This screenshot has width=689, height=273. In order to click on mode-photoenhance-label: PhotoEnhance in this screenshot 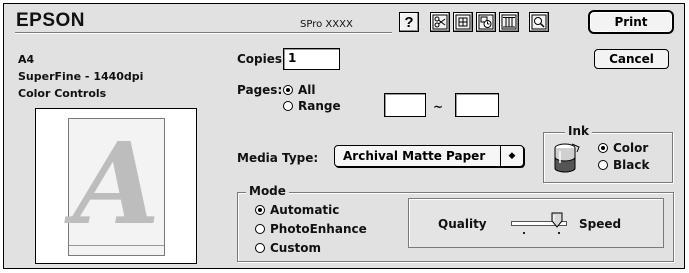, I will do `click(318, 229)`.